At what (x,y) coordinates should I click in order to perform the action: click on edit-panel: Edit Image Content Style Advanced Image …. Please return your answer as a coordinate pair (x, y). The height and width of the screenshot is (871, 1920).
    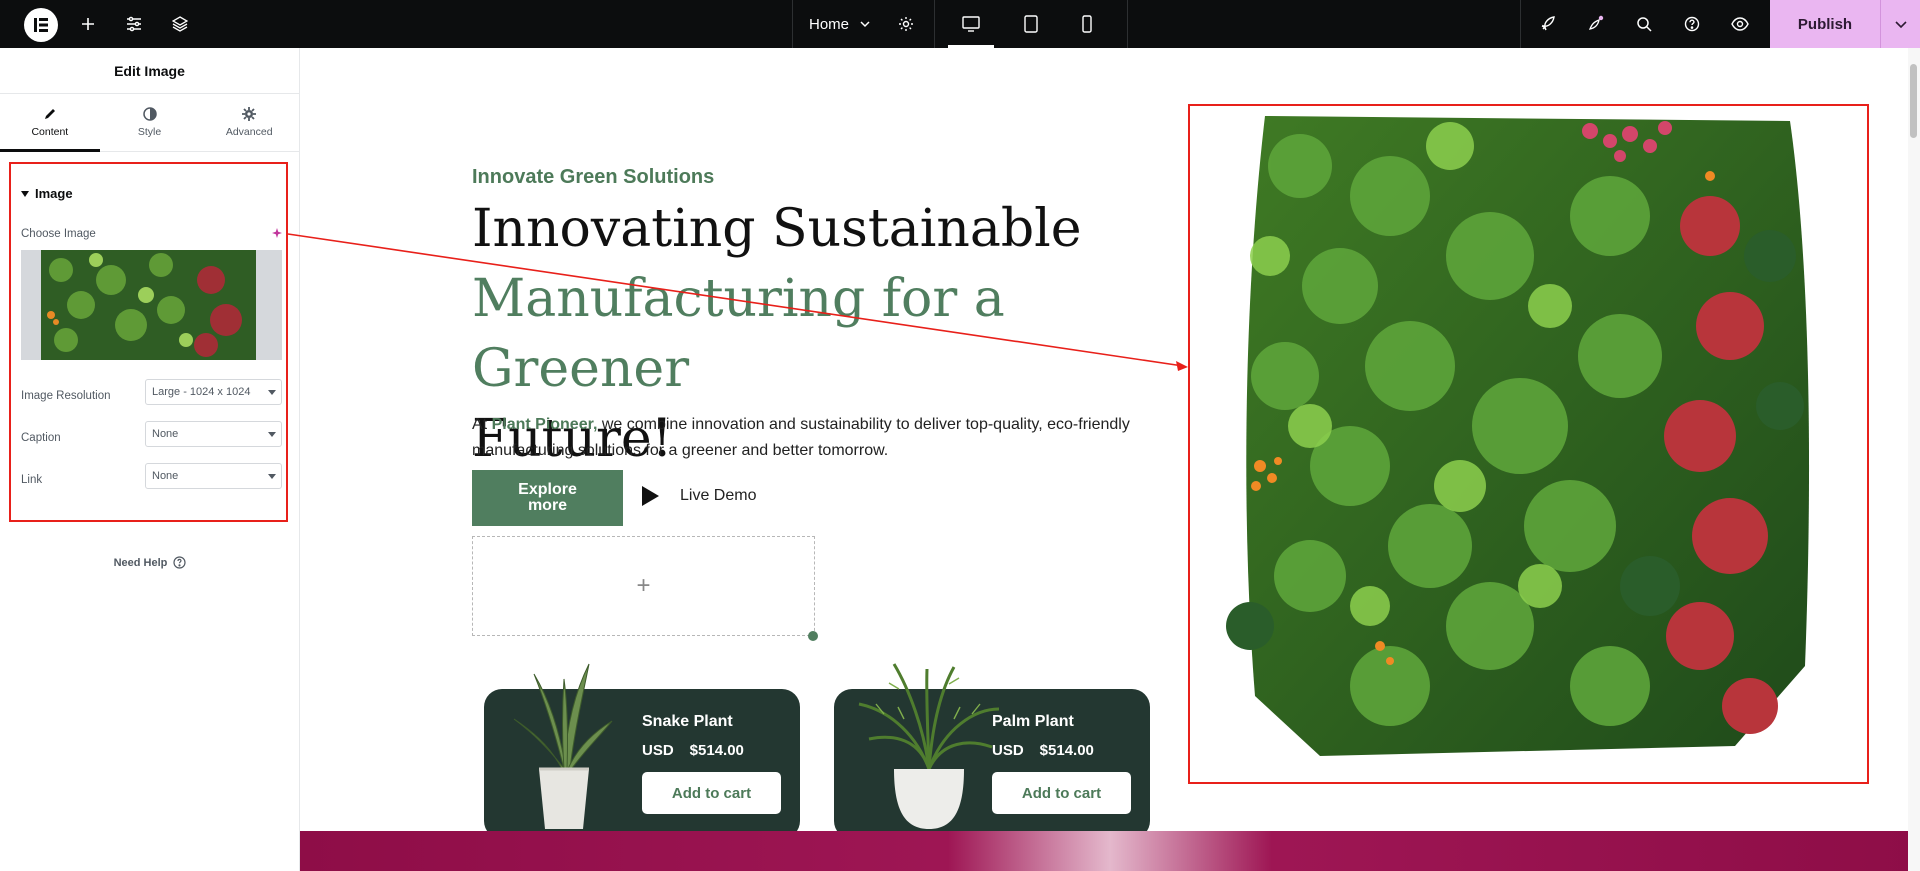
    Looking at the image, I should click on (150, 459).